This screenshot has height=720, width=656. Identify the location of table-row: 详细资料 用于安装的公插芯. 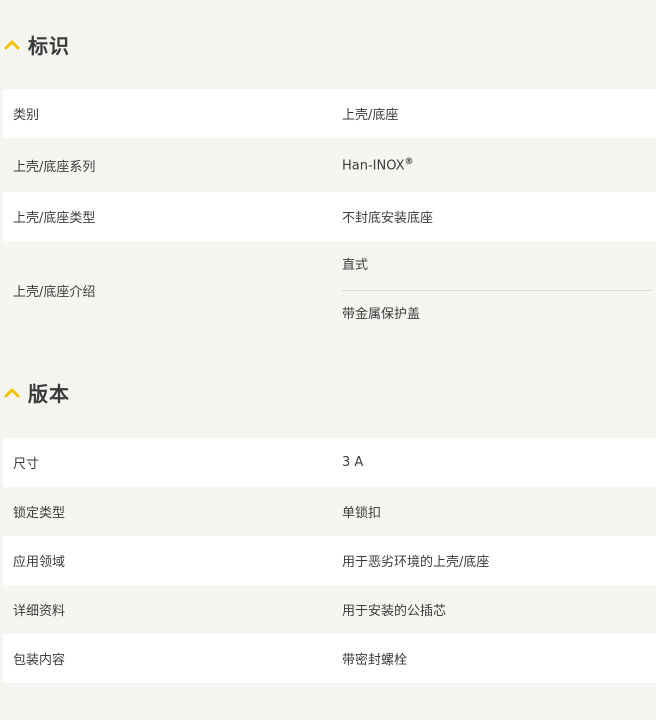
(329, 609).